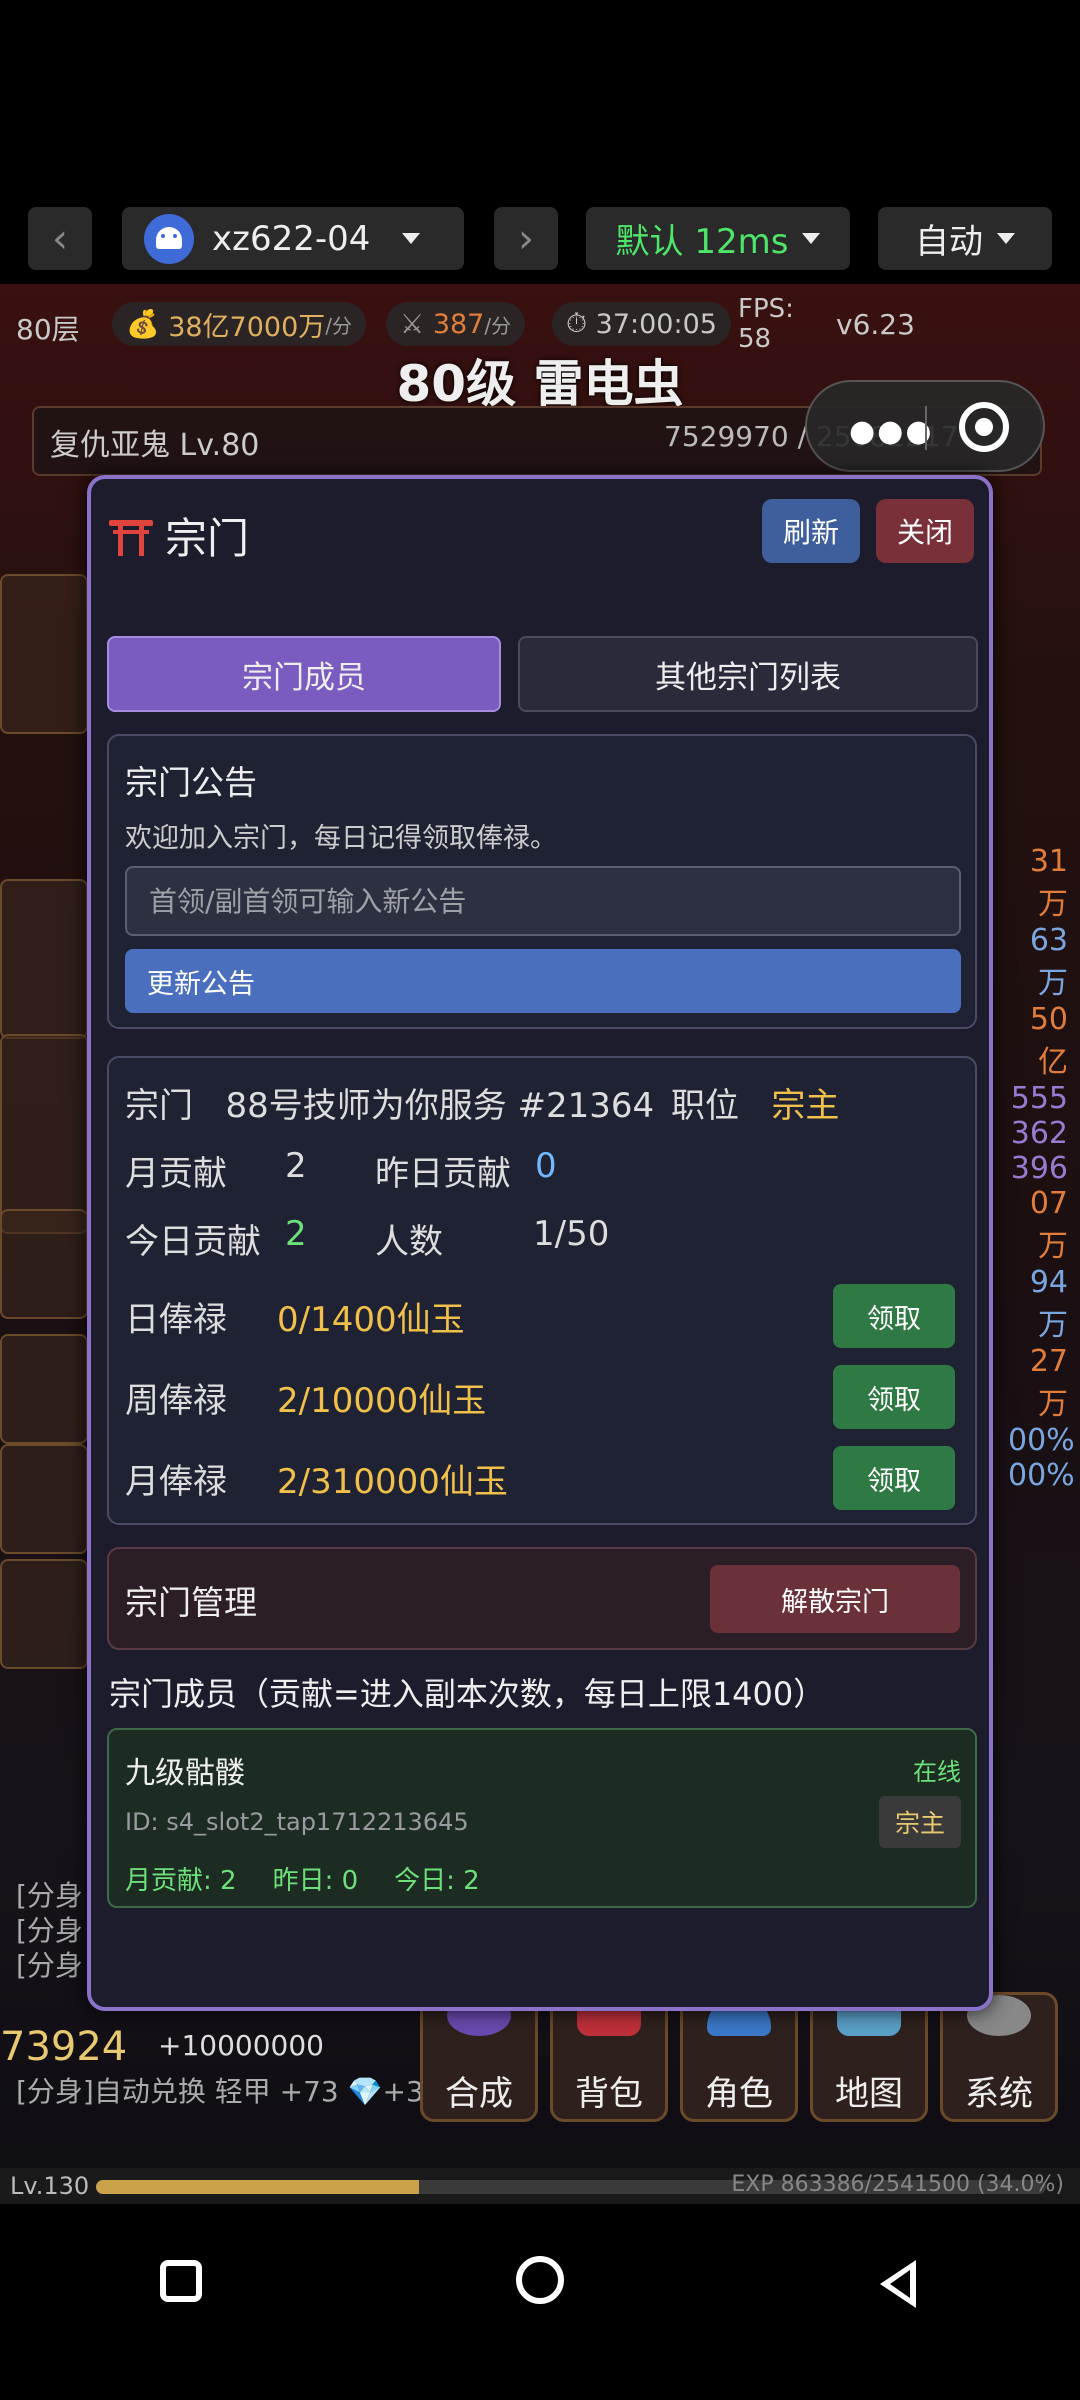 This screenshot has width=1080, height=2400. I want to click on recents-icon, so click(181, 2281).